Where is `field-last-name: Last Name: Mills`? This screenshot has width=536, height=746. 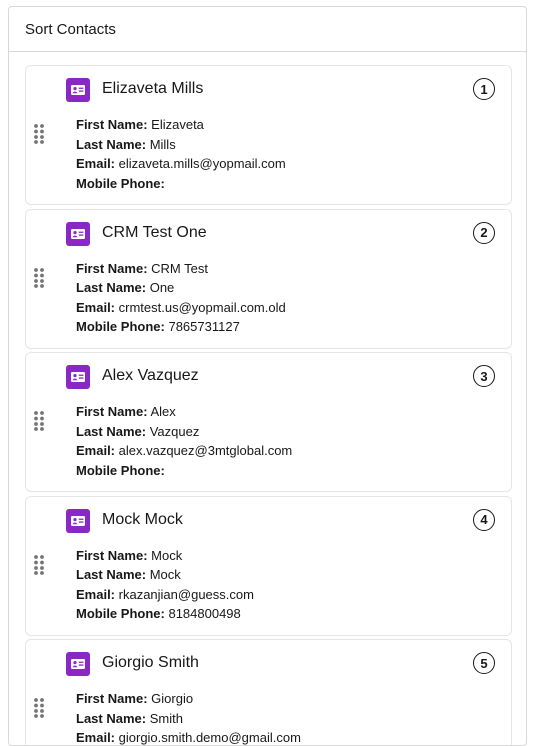
field-last-name: Last Name: Mills is located at coordinates (181, 145).